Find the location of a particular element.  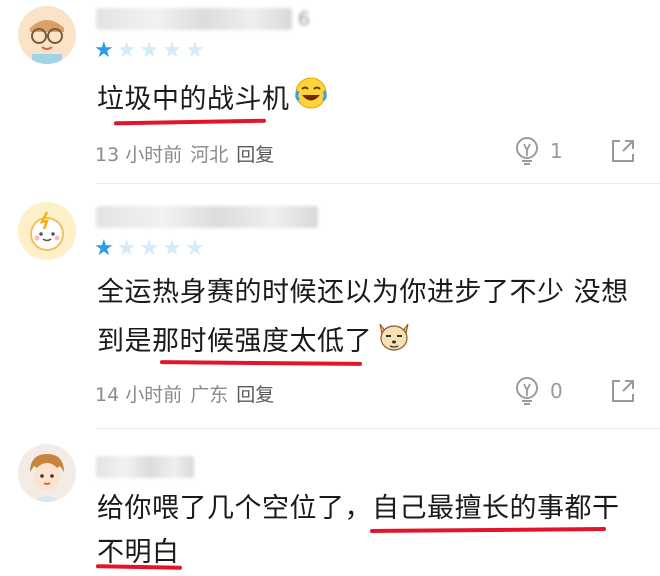

glasses-avatar-icon is located at coordinates (47, 35).